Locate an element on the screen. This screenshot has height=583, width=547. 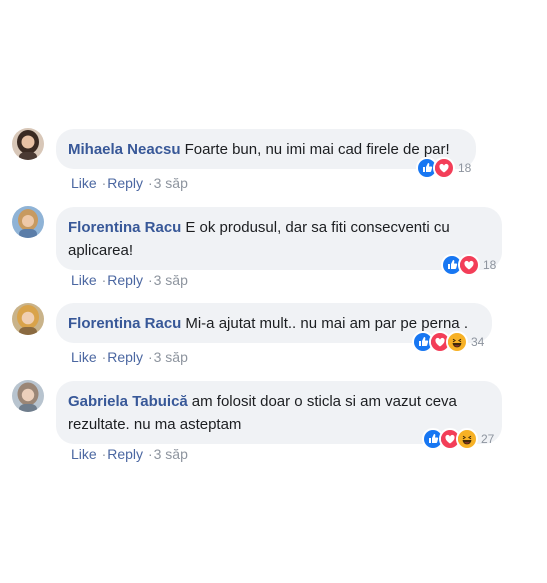
reaction-summary: 27 is located at coordinates (458, 439).